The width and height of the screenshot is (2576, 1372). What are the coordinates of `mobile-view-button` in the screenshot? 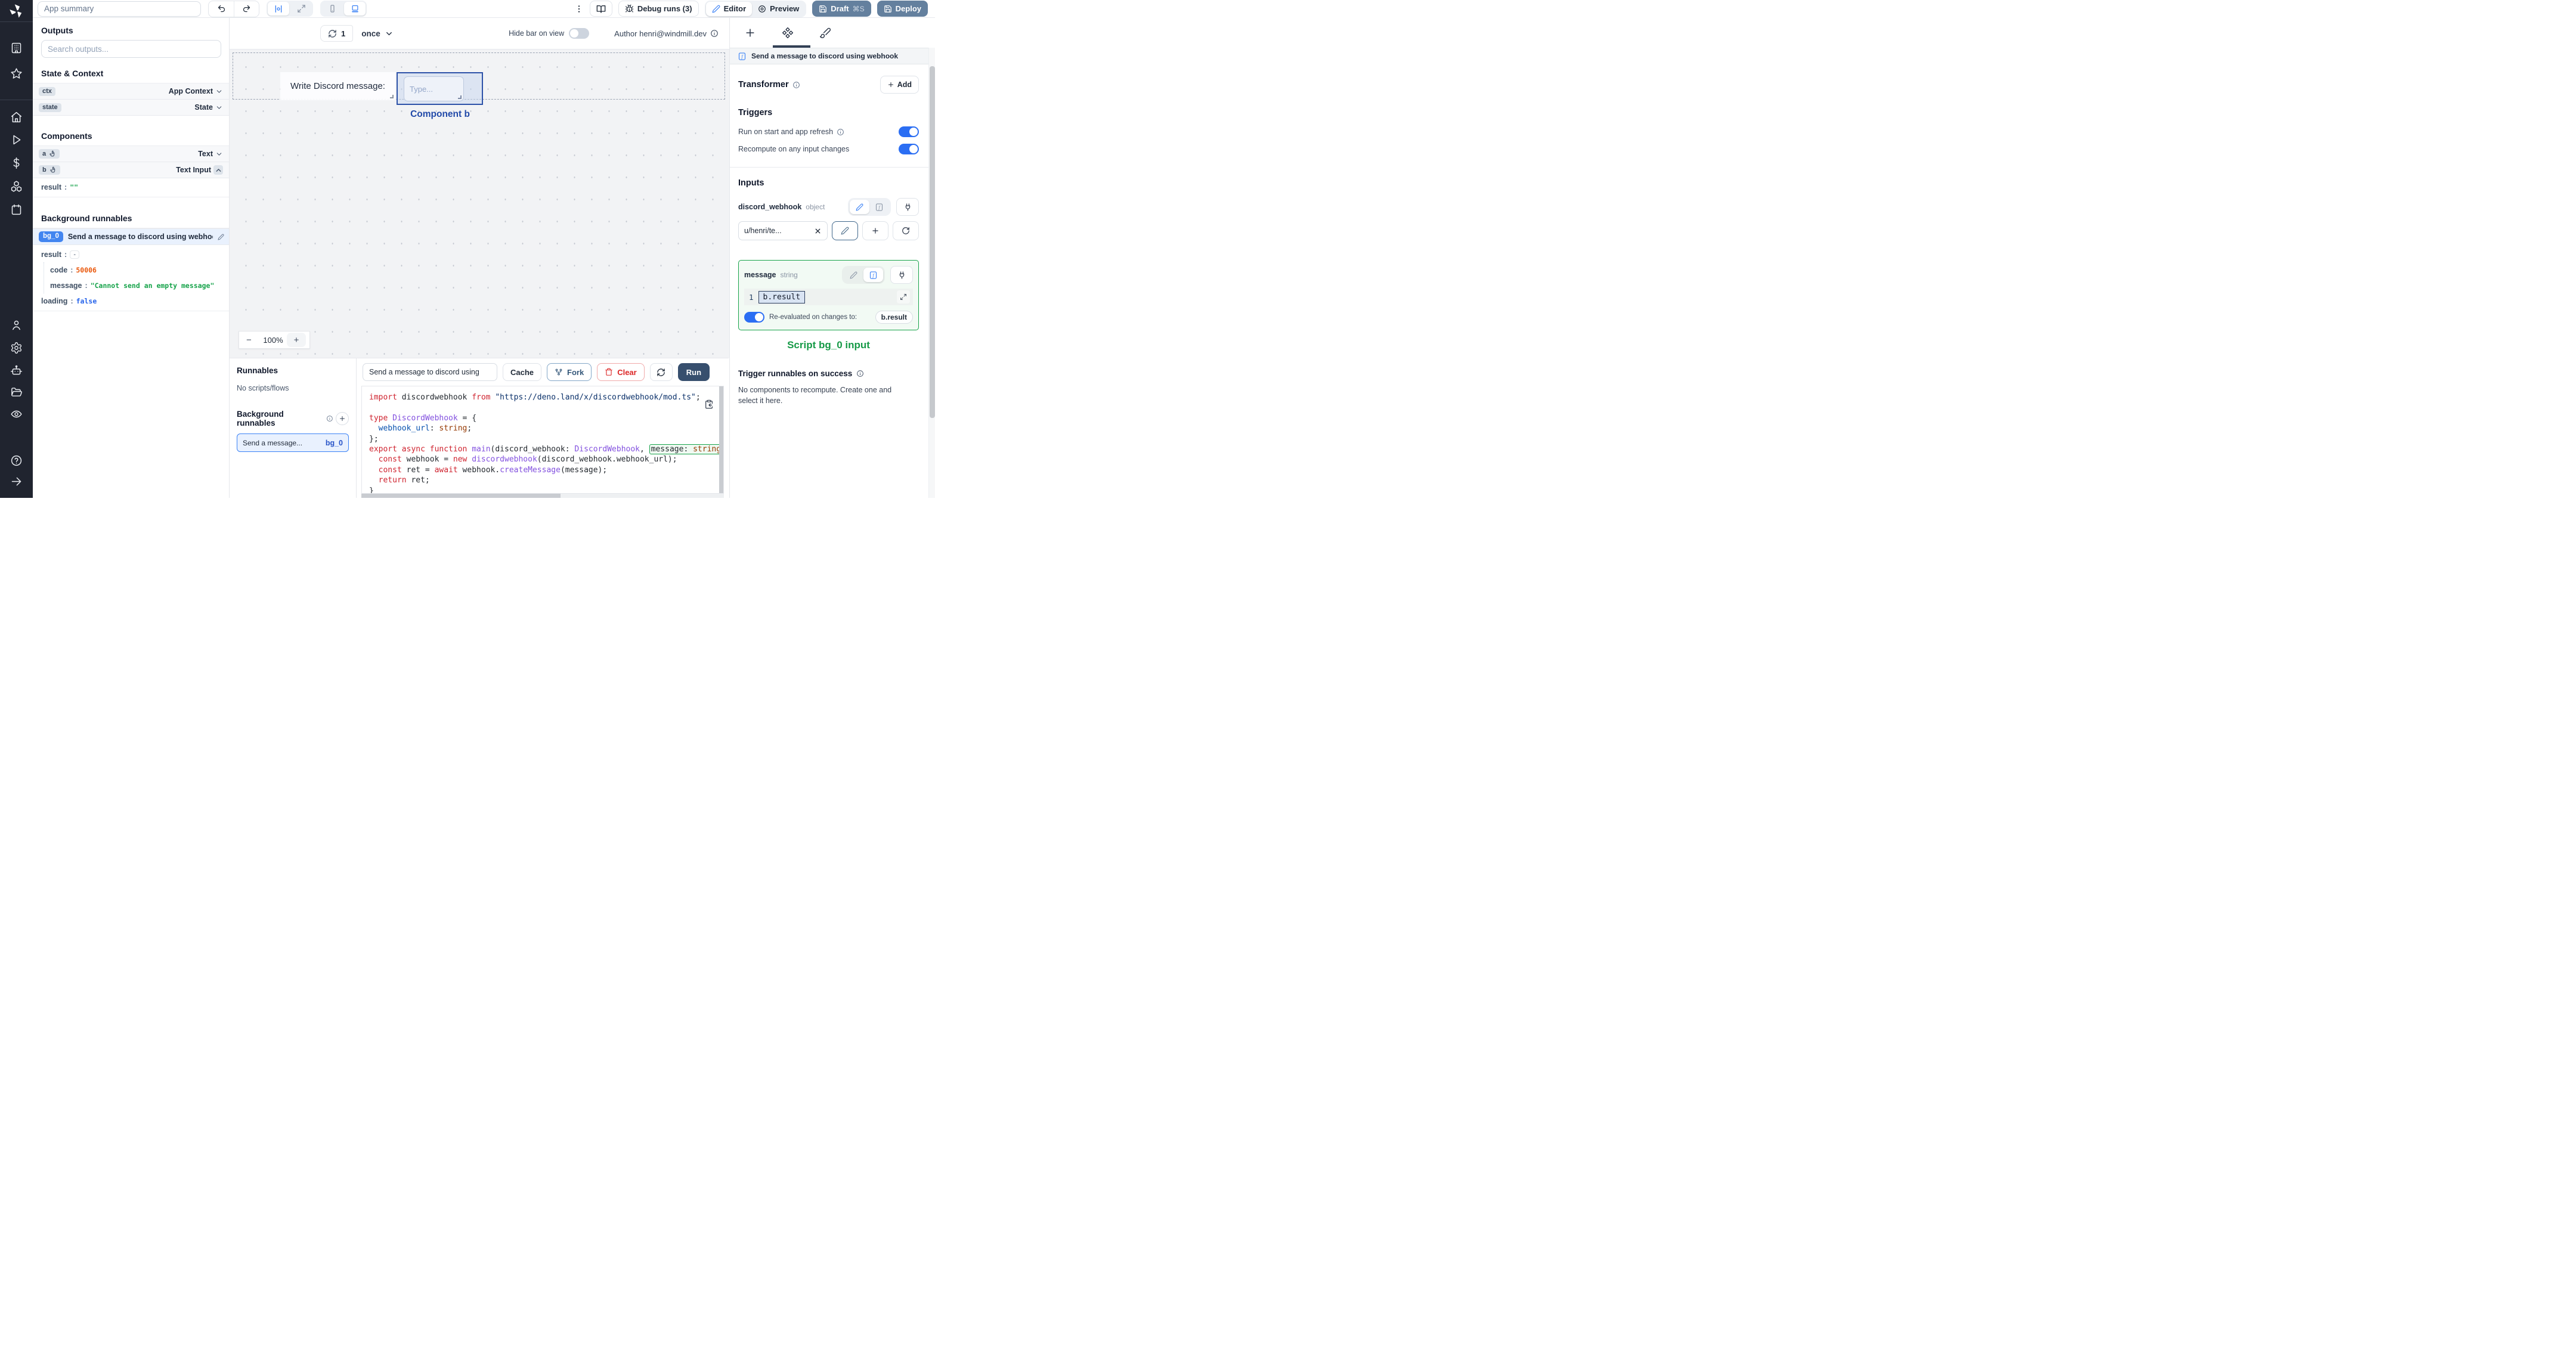 It's located at (332, 9).